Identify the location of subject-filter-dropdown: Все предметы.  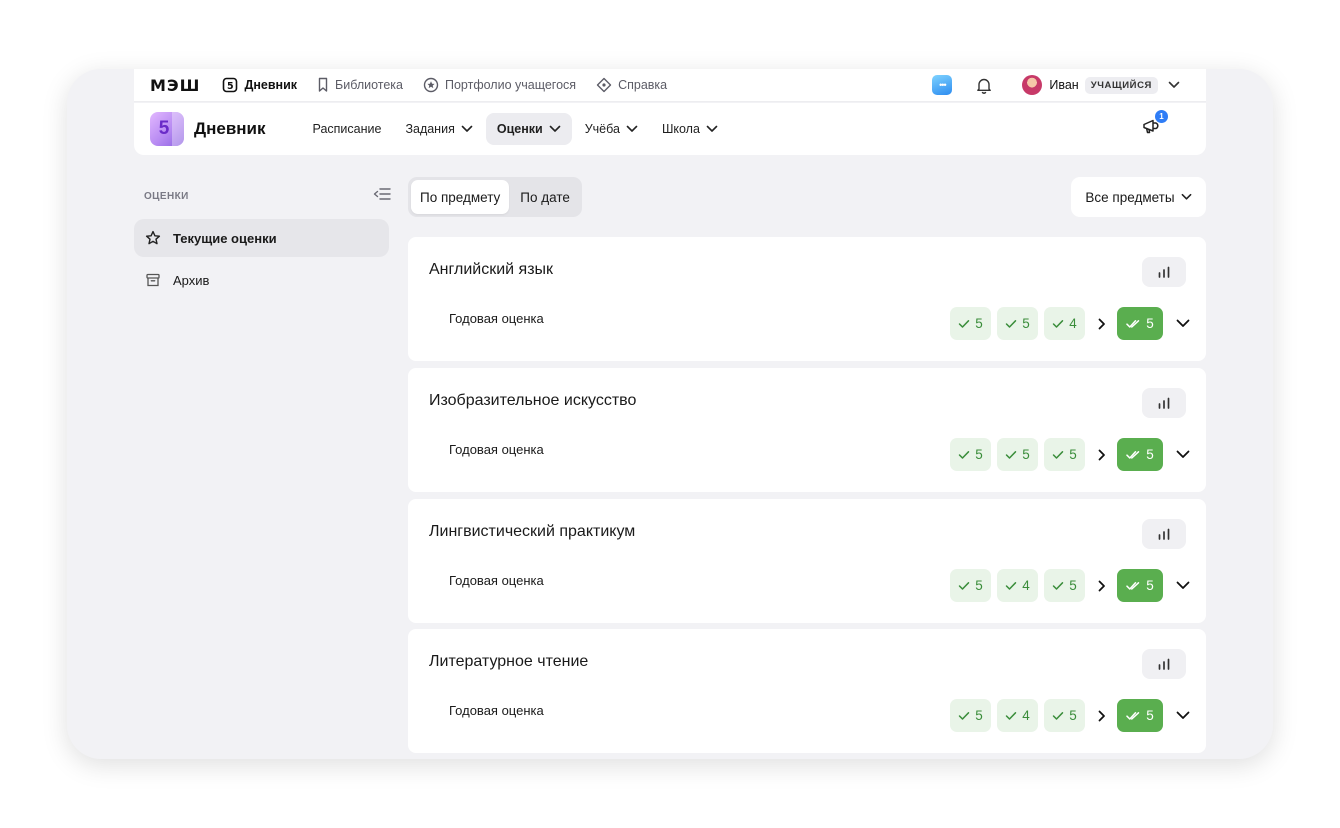
(1138, 197).